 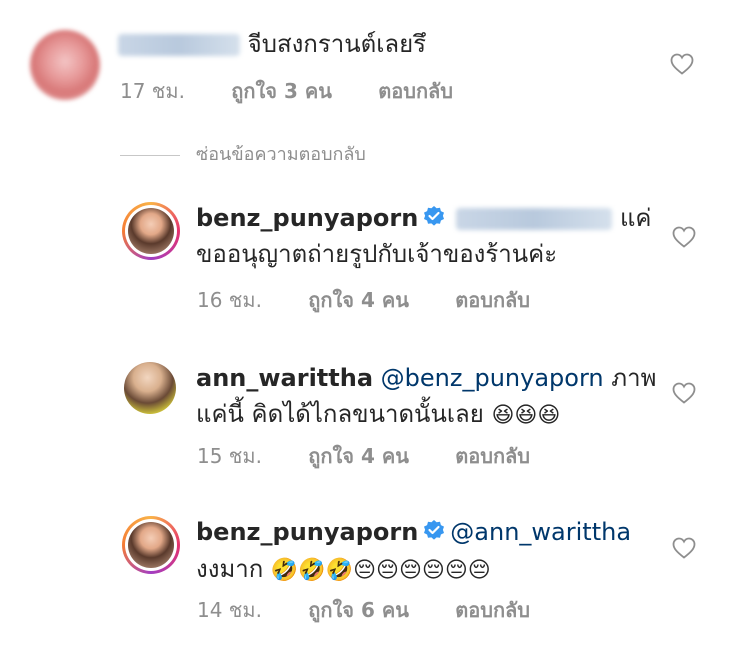 What do you see at coordinates (152, 91) in the screenshot?
I see `timestamp: 17 ชม.` at bounding box center [152, 91].